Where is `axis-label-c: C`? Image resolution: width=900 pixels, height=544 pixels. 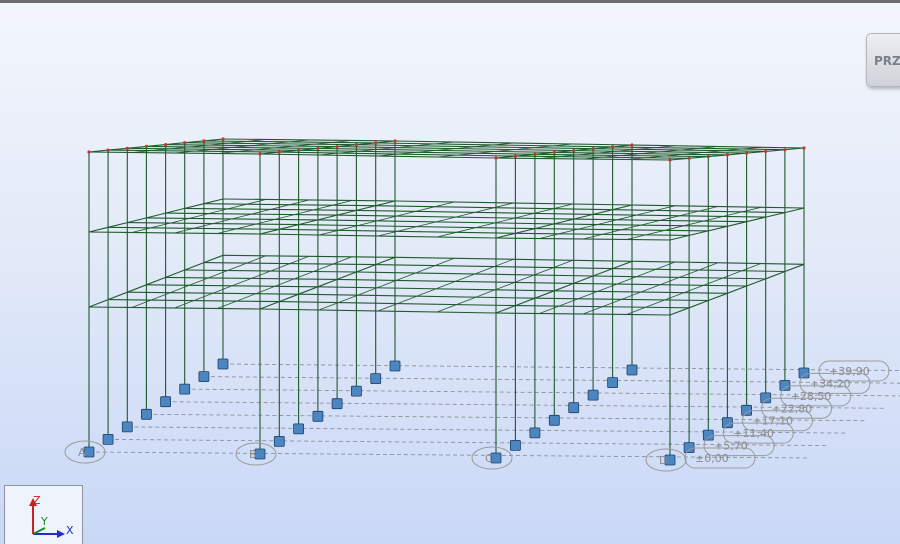 axis-label-c: C is located at coordinates (489, 458).